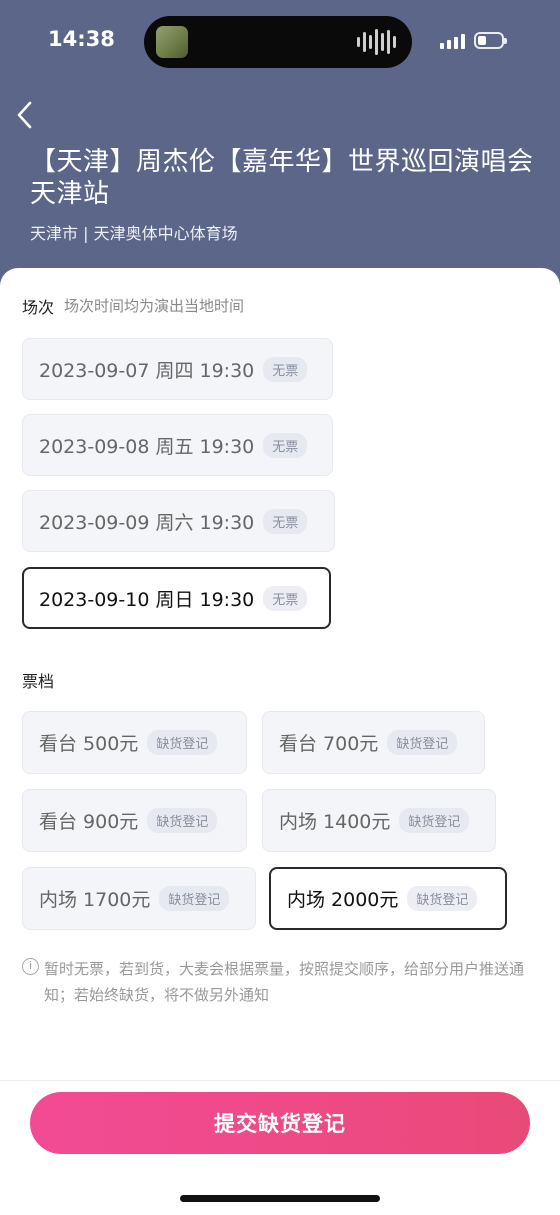 The height and width of the screenshot is (1215, 560). Describe the element at coordinates (172, 42) in the screenshot. I see `now-playing-artwork` at that location.